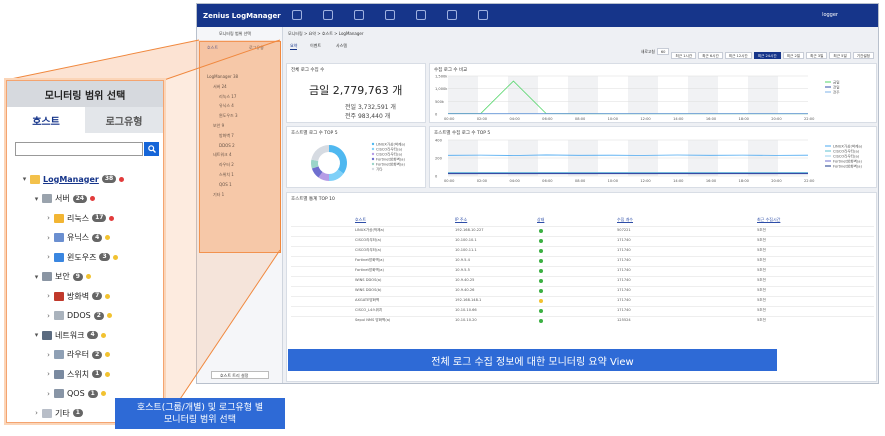 The height and width of the screenshot is (436, 885). I want to click on tree-node: › 라우터 2, so click(78, 355).